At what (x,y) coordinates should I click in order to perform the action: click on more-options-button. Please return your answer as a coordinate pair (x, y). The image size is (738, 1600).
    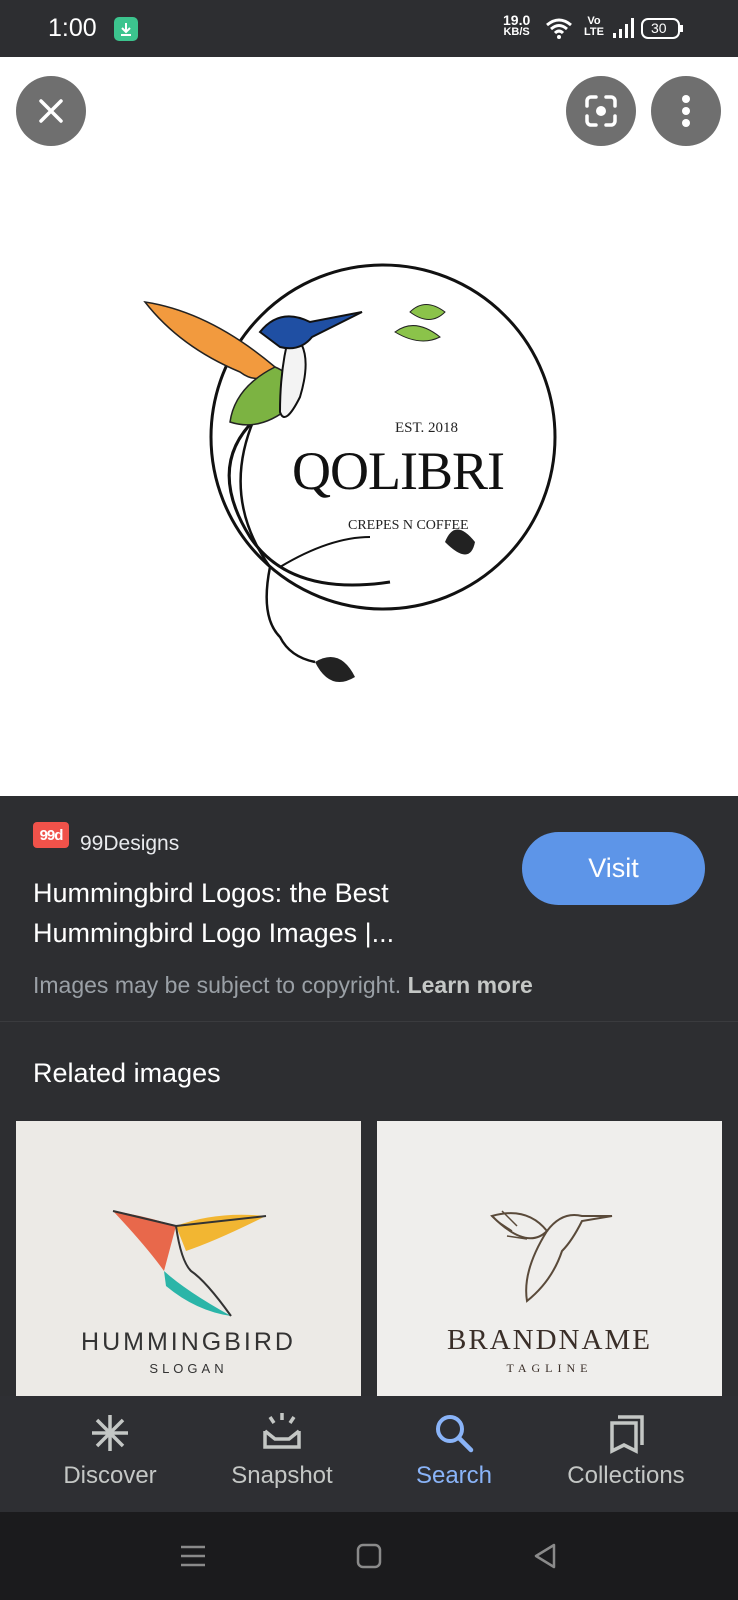
    Looking at the image, I should click on (686, 111).